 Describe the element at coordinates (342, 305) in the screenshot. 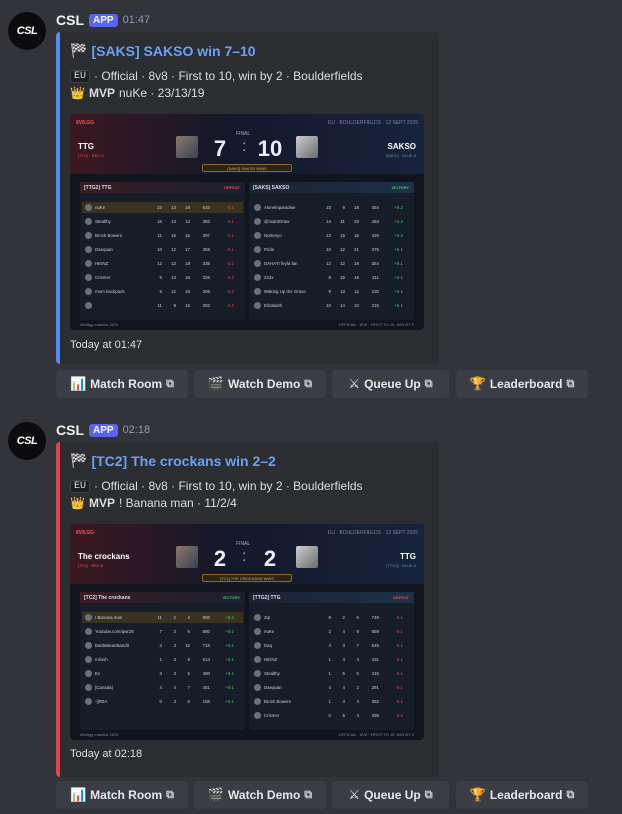

I see `player-stat: 14` at that location.